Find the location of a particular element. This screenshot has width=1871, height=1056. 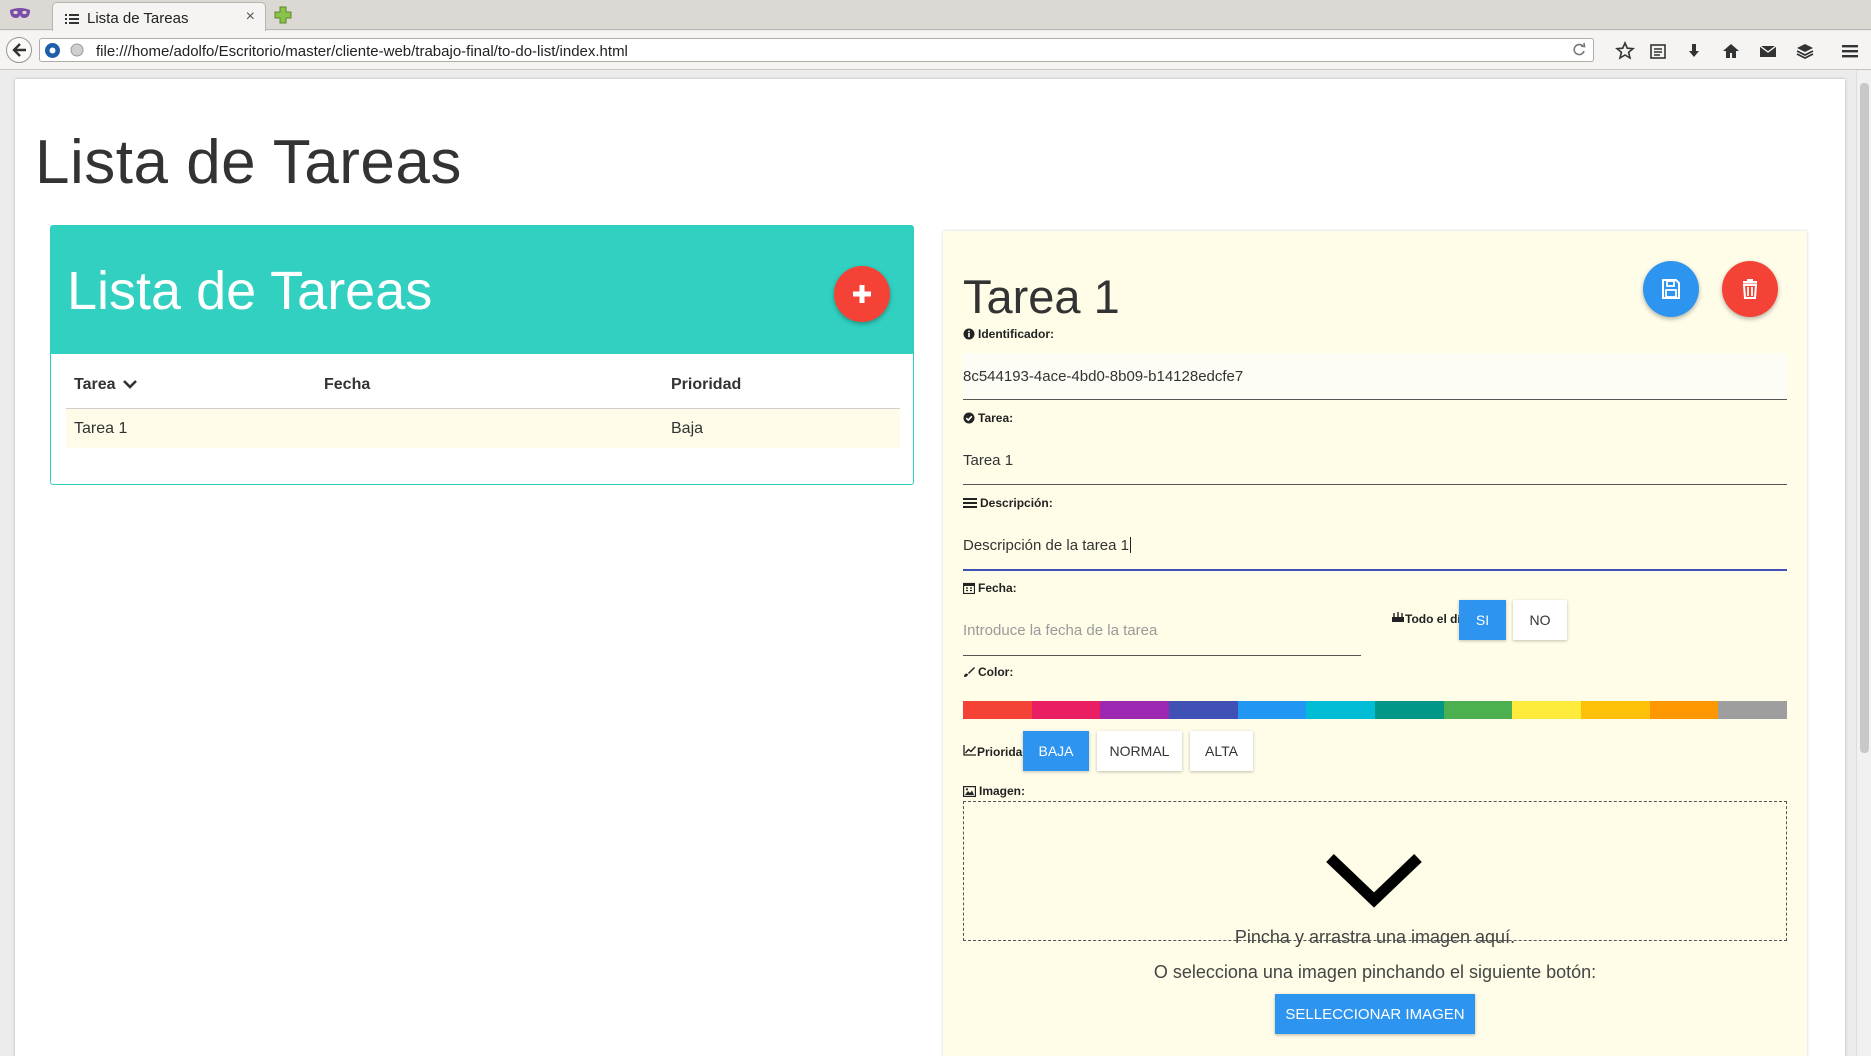

picture-icon is located at coordinates (970, 792).